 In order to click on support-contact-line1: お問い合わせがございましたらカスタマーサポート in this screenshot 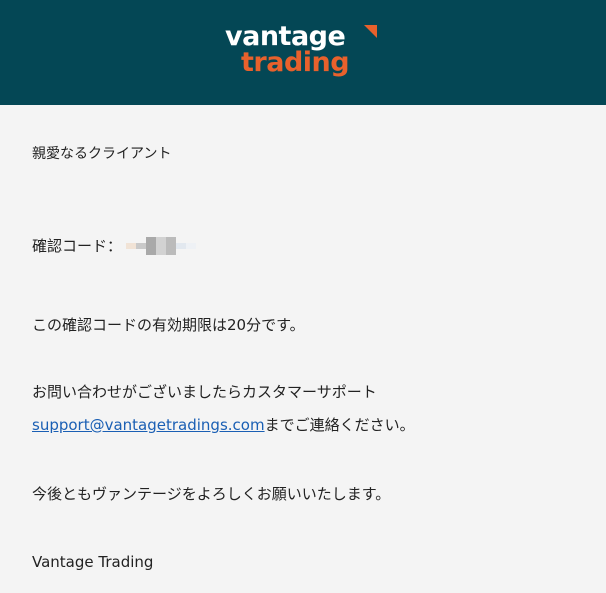, I will do `click(204, 392)`.